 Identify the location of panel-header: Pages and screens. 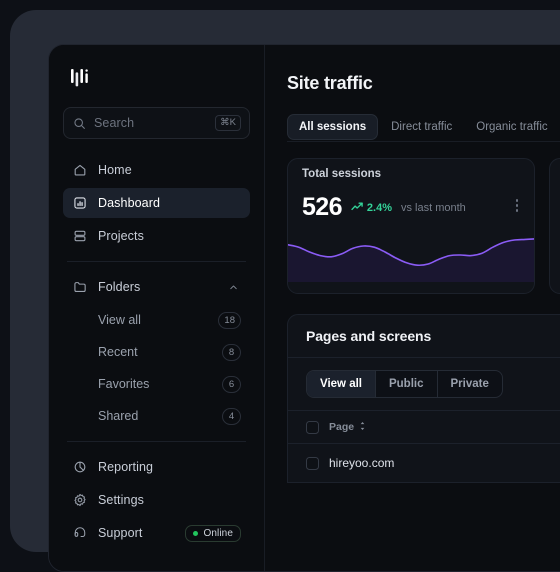
(424, 336).